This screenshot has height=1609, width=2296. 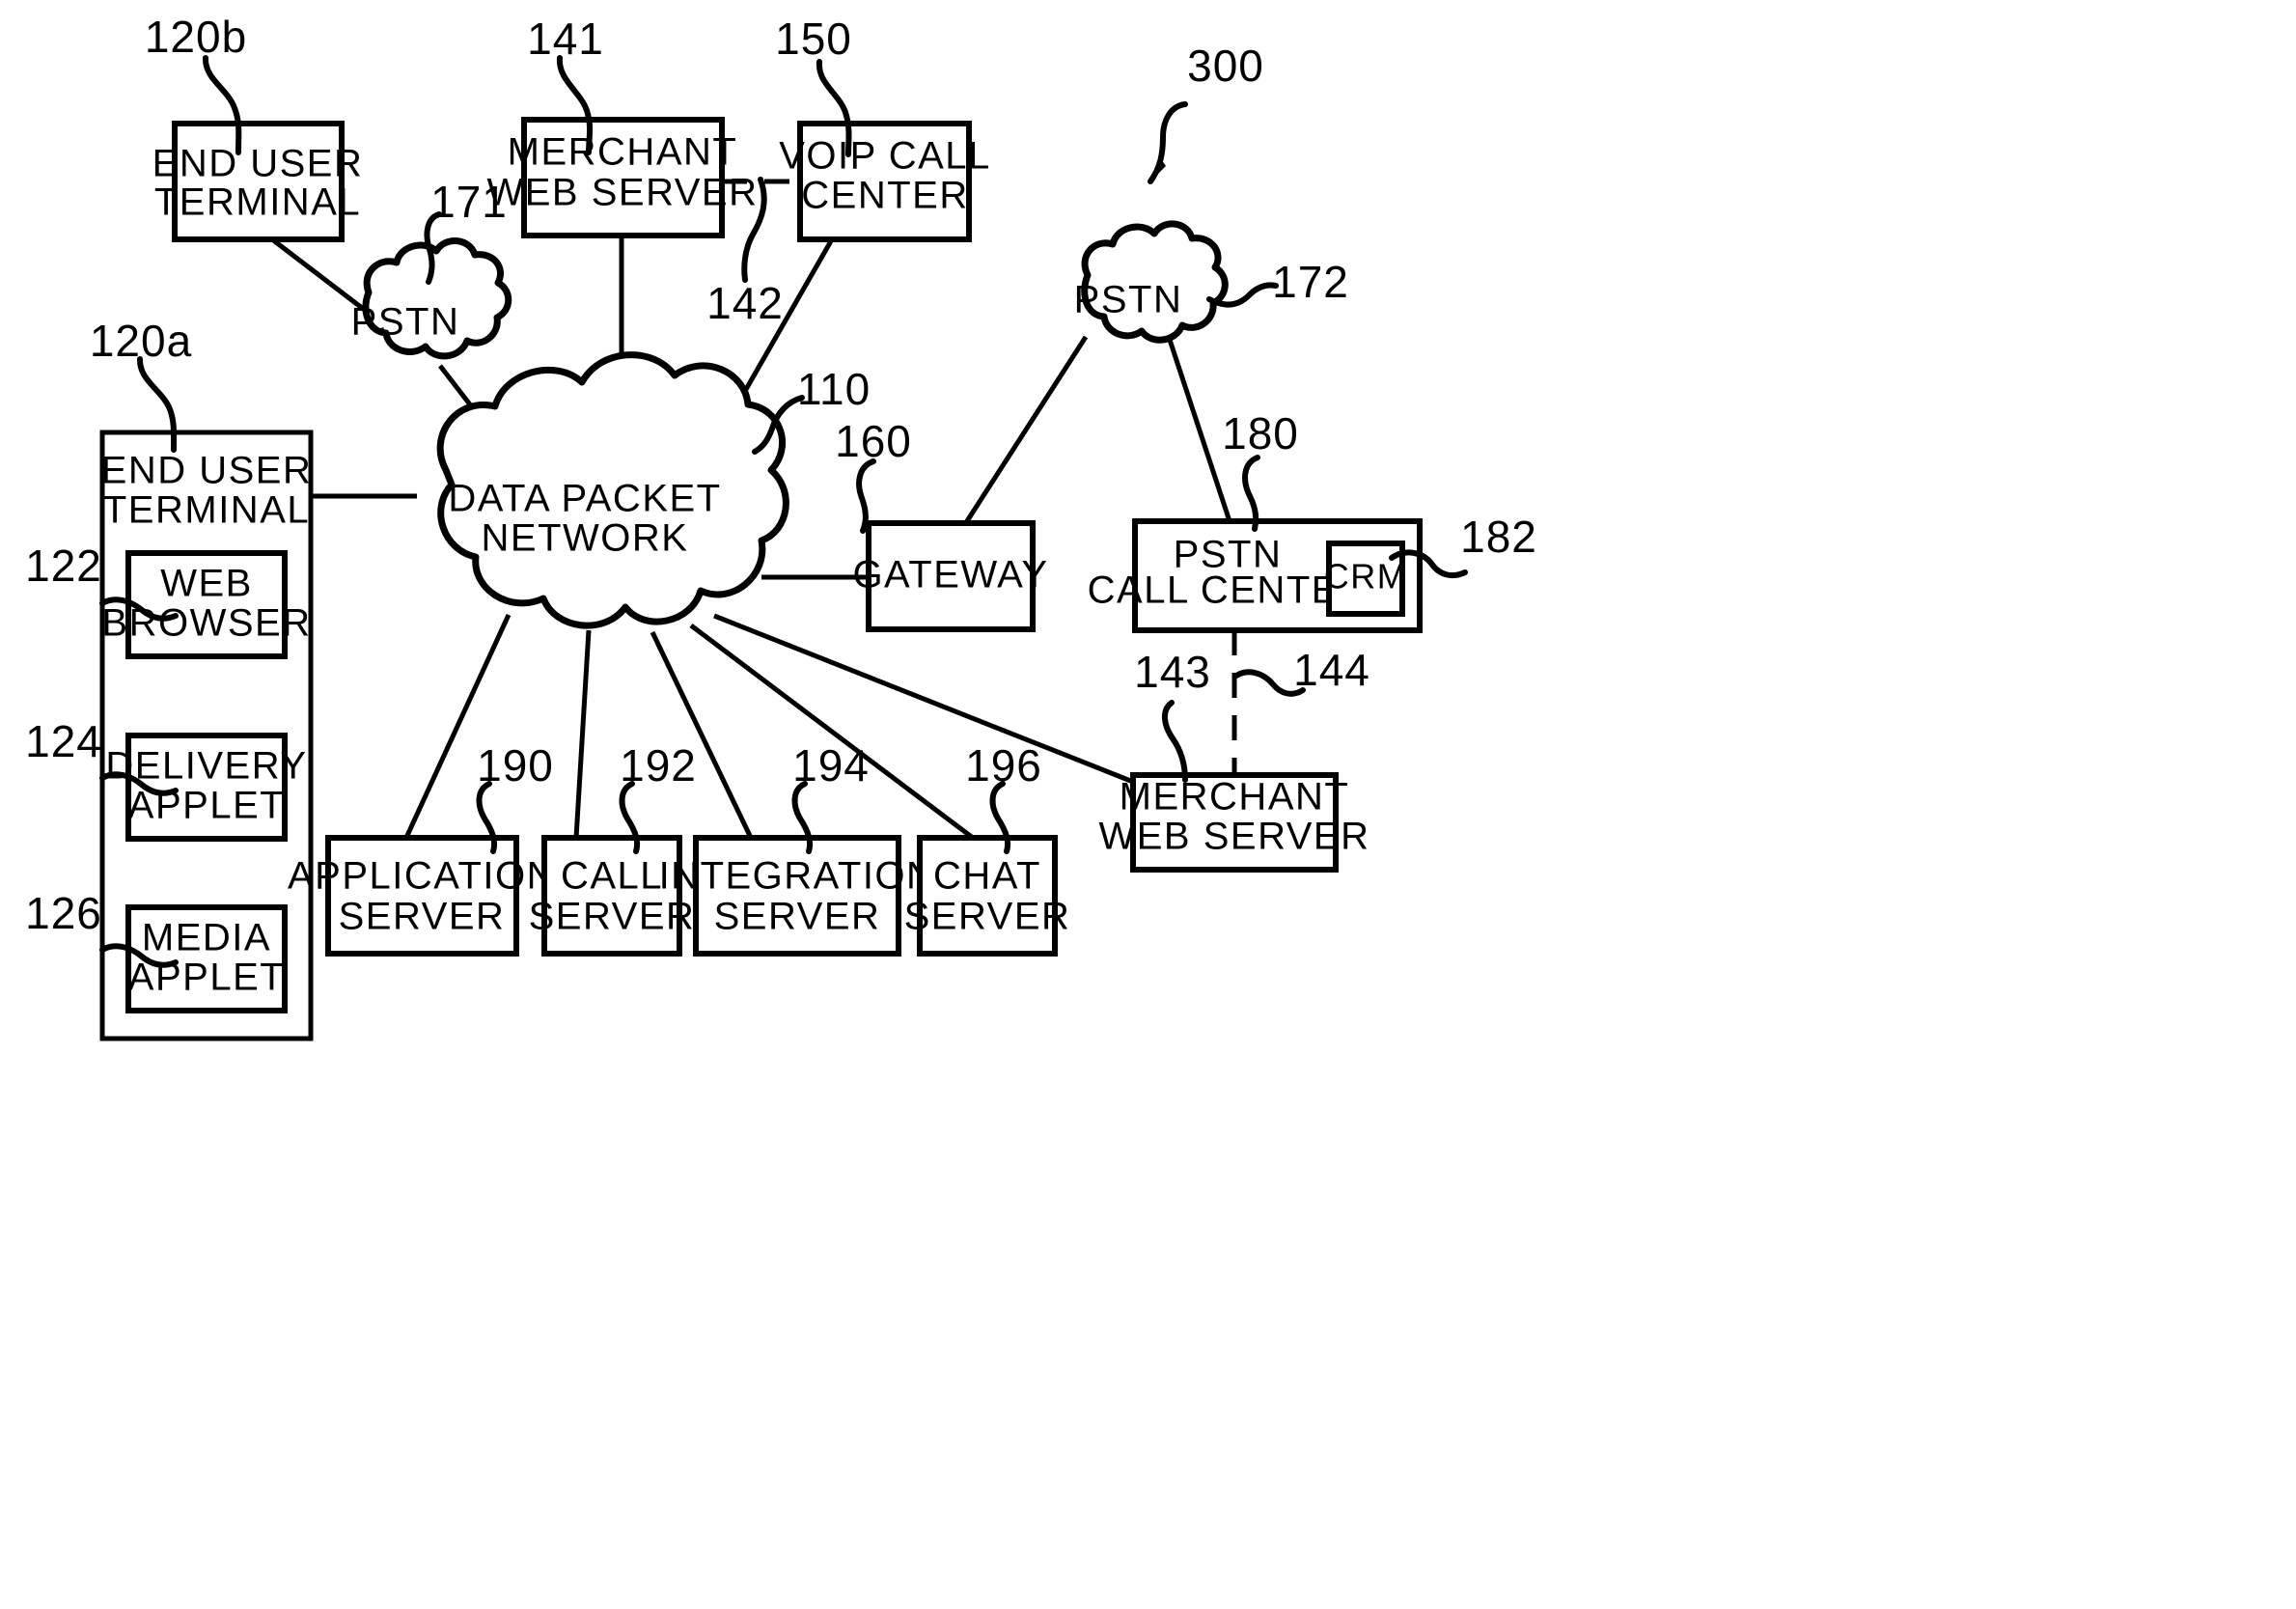 I want to click on ref-number-160: 160, so click(x=873, y=441).